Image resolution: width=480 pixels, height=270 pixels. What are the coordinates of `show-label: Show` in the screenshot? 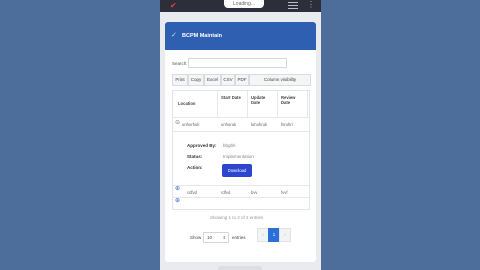 It's located at (196, 237).